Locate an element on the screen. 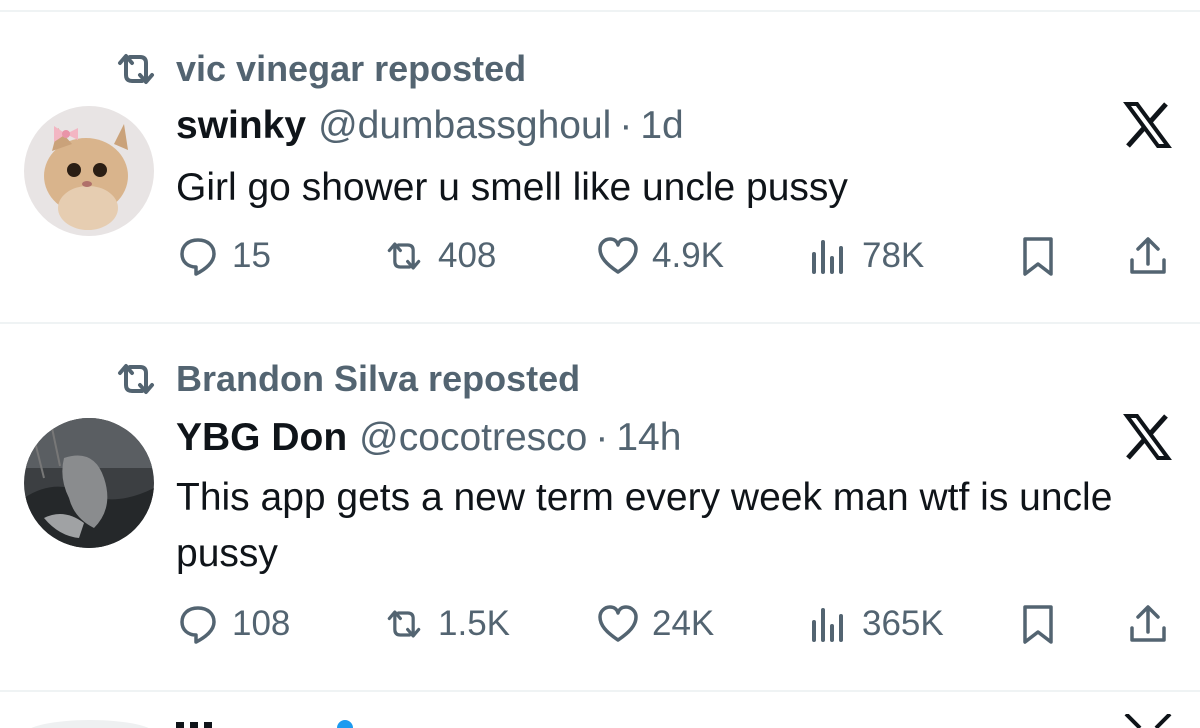  views-button: 78K is located at coordinates (865, 256).